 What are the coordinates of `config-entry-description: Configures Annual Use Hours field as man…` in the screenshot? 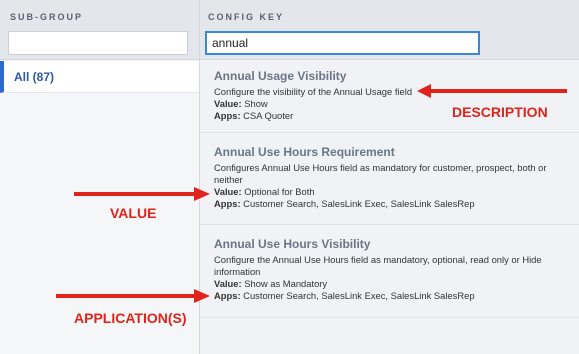 It's located at (380, 167).